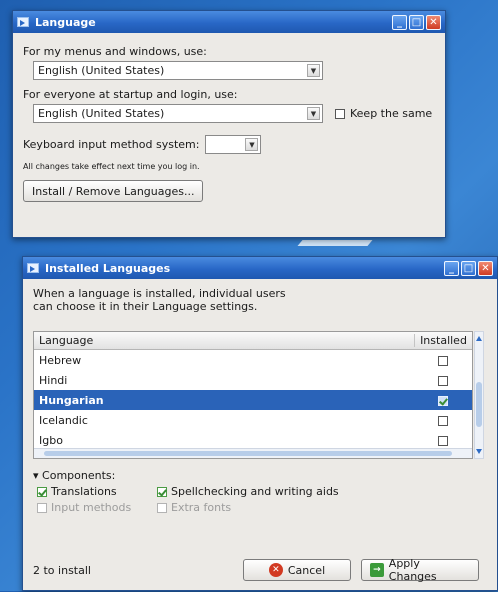 The width and height of the screenshot is (498, 592). I want to click on input-methods-option: Input methods, so click(97, 507).